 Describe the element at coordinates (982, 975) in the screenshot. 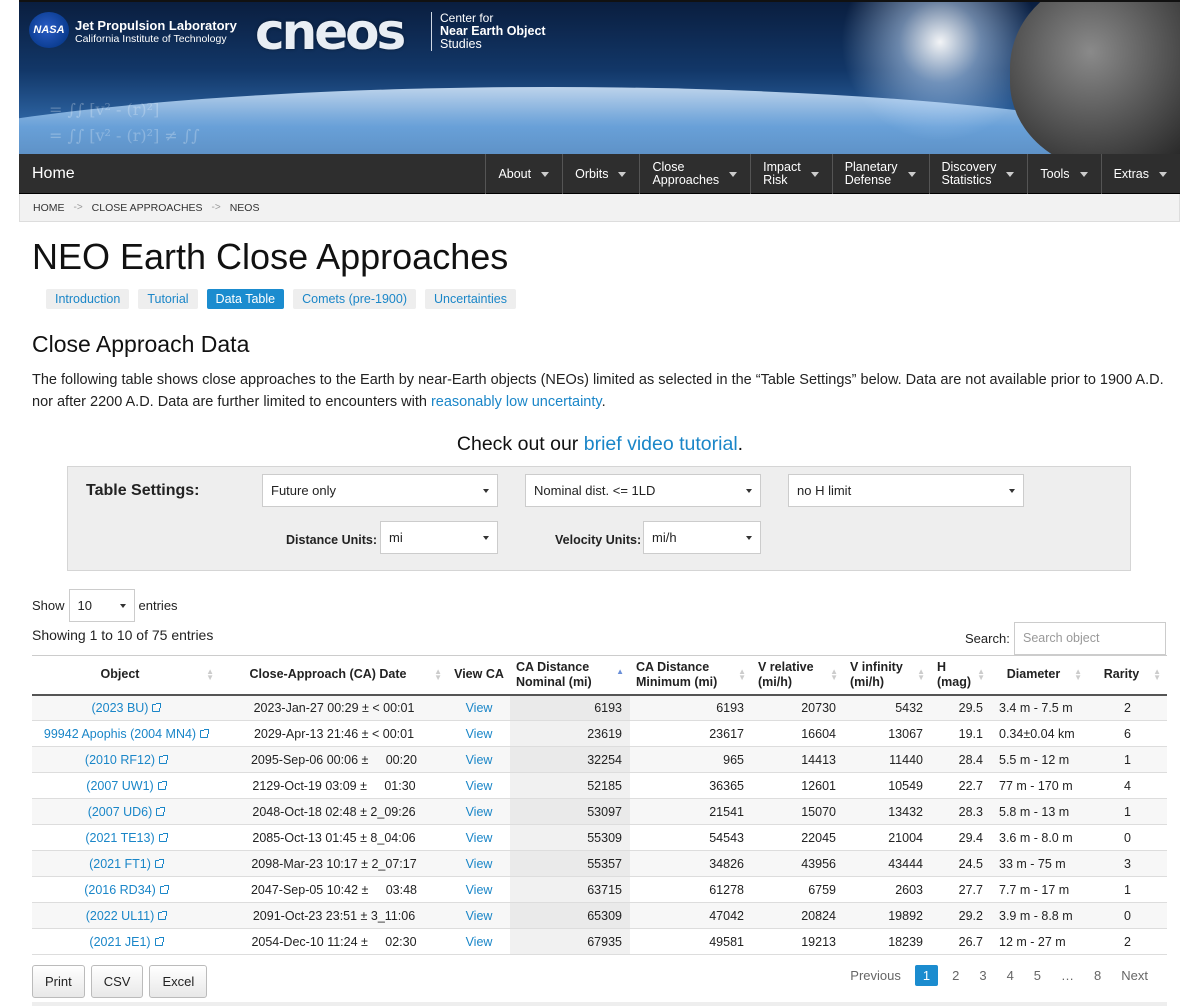

I see `page-3-button: 3` at that location.